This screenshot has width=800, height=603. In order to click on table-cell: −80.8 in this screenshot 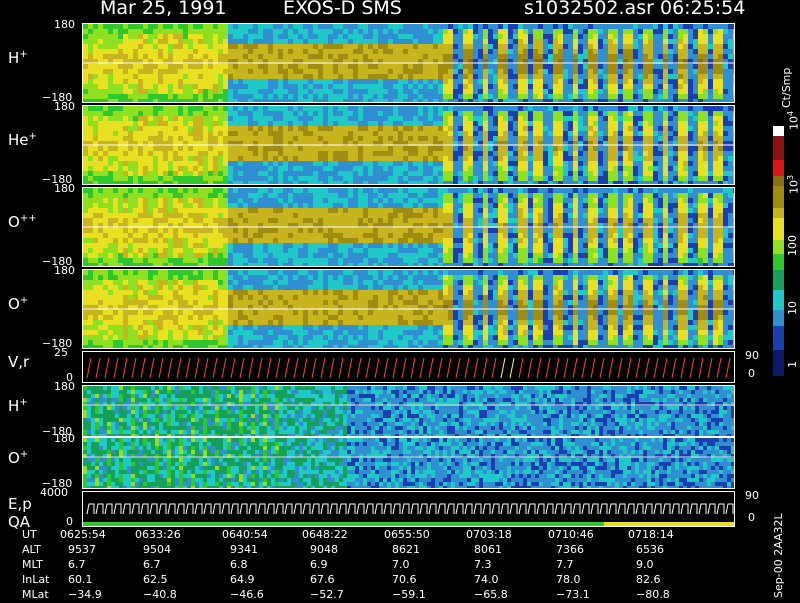, I will do `click(653, 594)`.